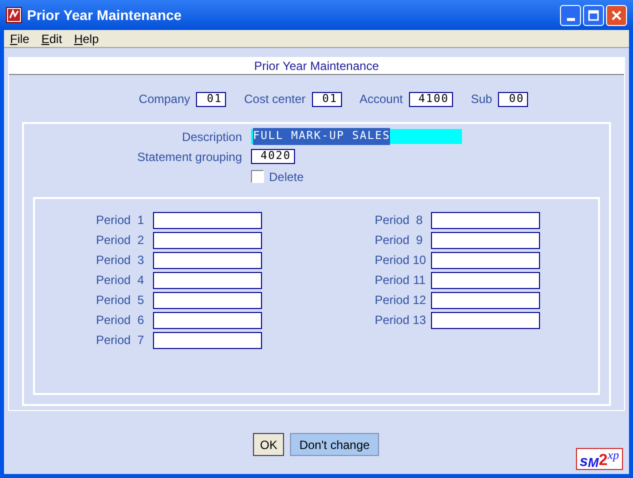 This screenshot has width=633, height=478. Describe the element at coordinates (273, 156) in the screenshot. I see `grouping-field: 4020` at that location.